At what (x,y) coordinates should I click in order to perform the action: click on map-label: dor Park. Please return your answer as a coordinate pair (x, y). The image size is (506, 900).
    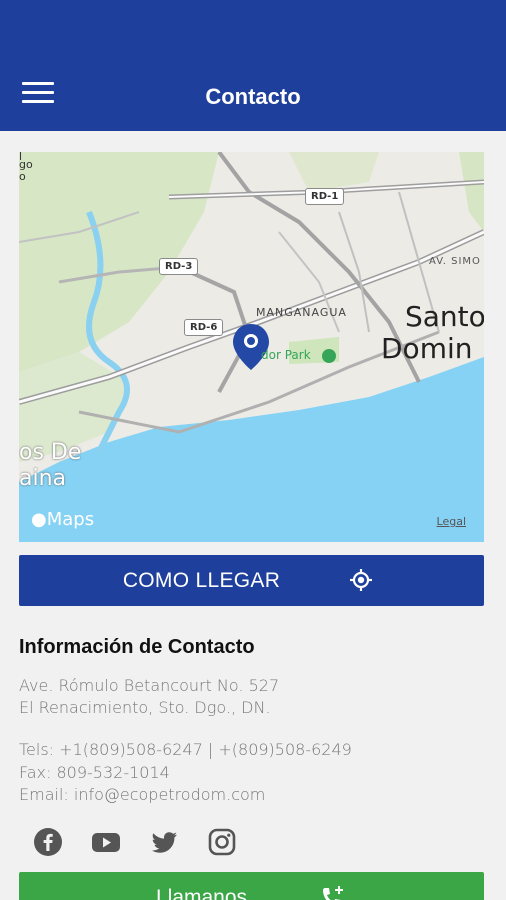
    Looking at the image, I should click on (286, 355).